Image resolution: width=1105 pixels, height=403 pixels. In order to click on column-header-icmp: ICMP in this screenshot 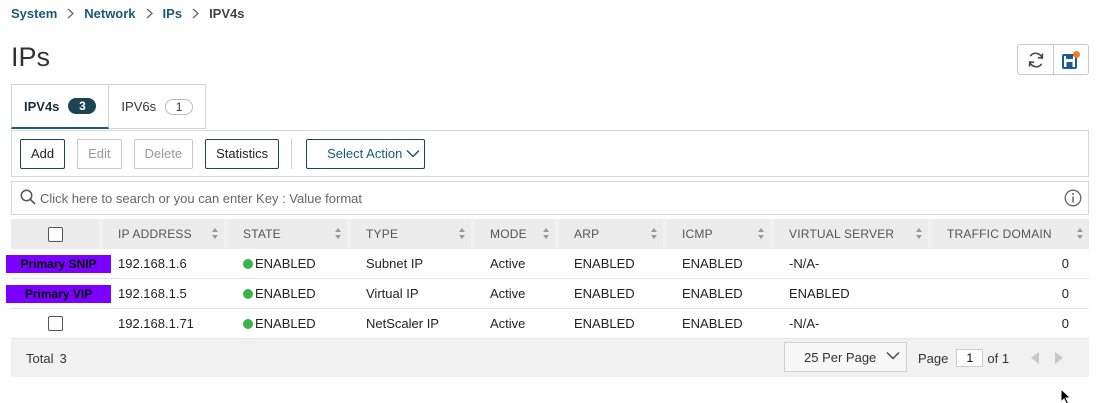, I will do `click(718, 234)`.